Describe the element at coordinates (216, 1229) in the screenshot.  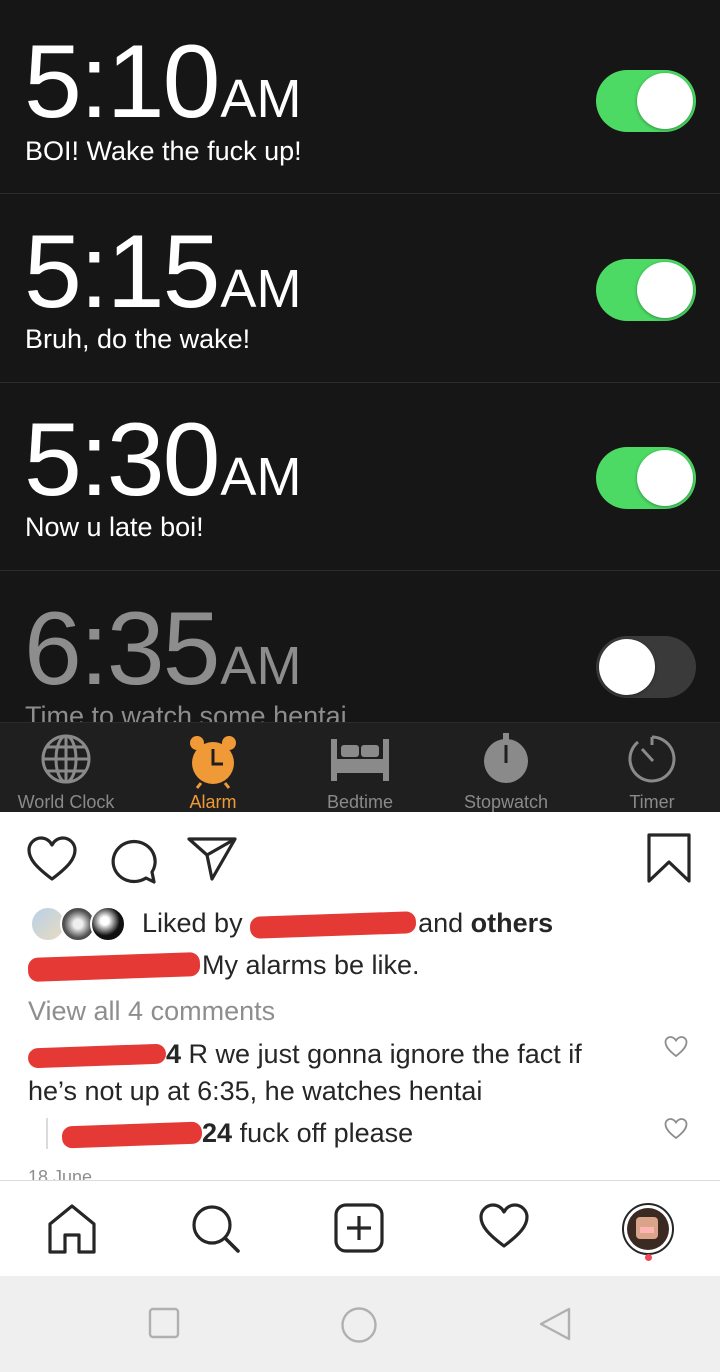
I see `search-icon` at that location.